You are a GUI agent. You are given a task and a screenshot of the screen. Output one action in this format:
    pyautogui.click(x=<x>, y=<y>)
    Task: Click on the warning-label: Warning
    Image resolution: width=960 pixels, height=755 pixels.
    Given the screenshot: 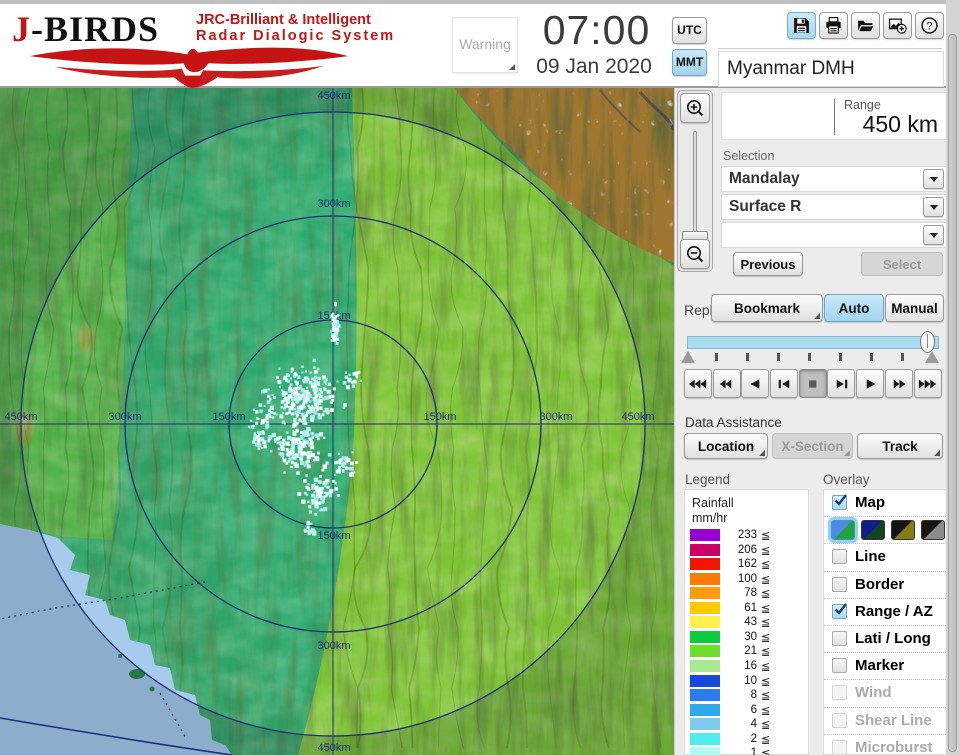 What is the action you would take?
    pyautogui.click(x=485, y=44)
    